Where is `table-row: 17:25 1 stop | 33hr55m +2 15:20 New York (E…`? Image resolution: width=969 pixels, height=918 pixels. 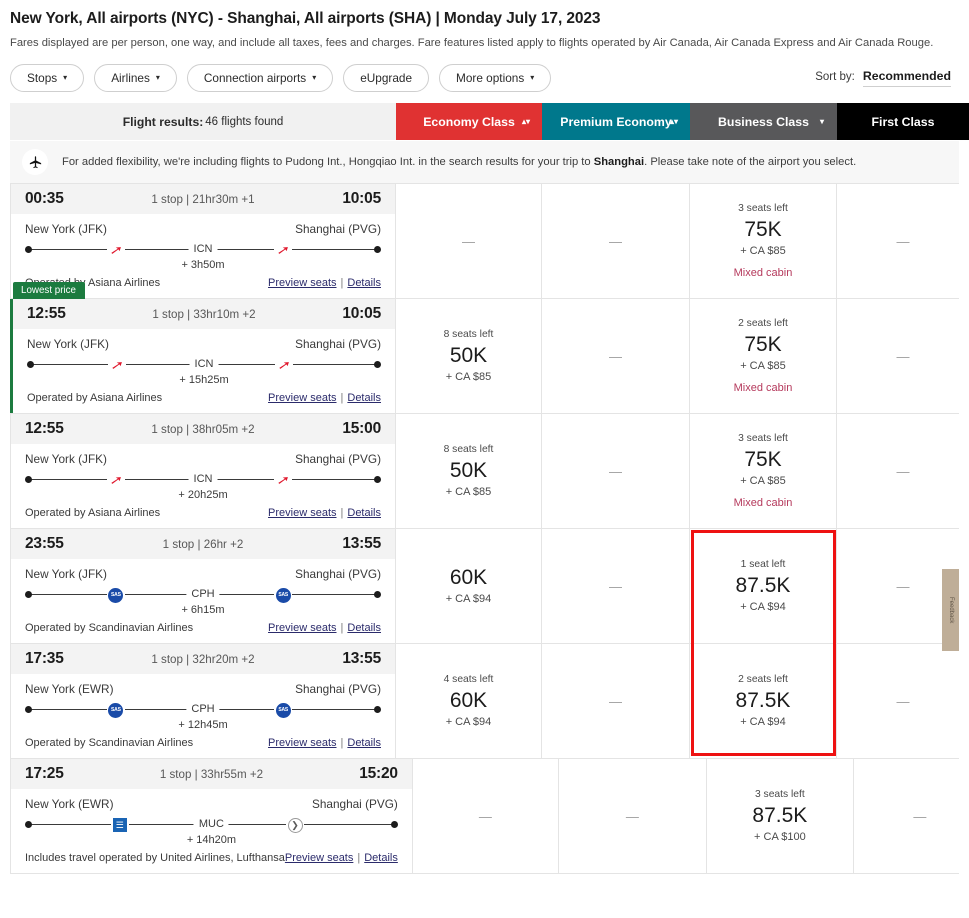
table-row: 17:25 1 stop | 33hr55m +2 15:20 New York (E… is located at coordinates (484, 816).